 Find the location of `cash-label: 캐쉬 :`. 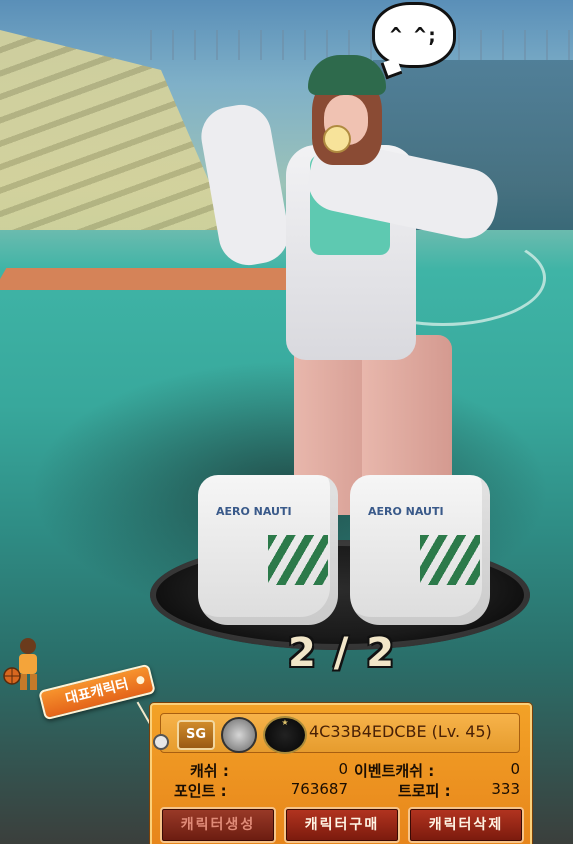

cash-label: 캐쉬 : is located at coordinates (209, 771).